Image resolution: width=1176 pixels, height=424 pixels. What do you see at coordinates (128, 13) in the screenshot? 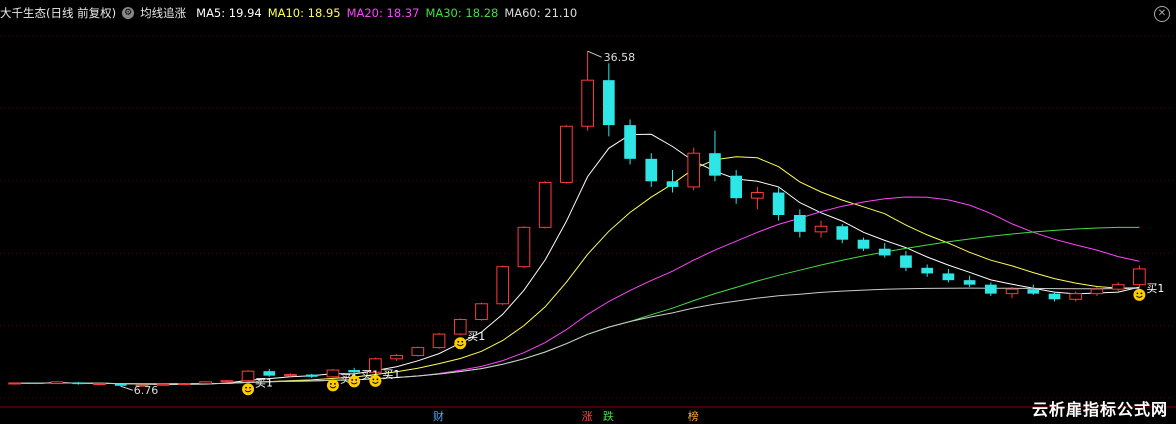
I see `settings-icon: ⚙` at bounding box center [128, 13].